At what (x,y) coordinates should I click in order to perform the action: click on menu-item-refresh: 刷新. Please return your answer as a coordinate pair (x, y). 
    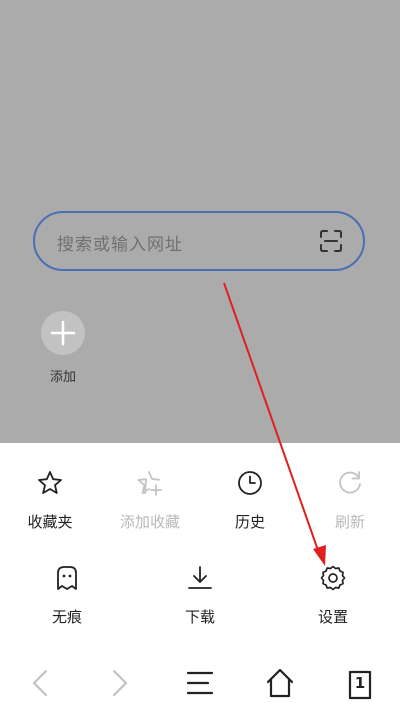
    Looking at the image, I should click on (350, 500).